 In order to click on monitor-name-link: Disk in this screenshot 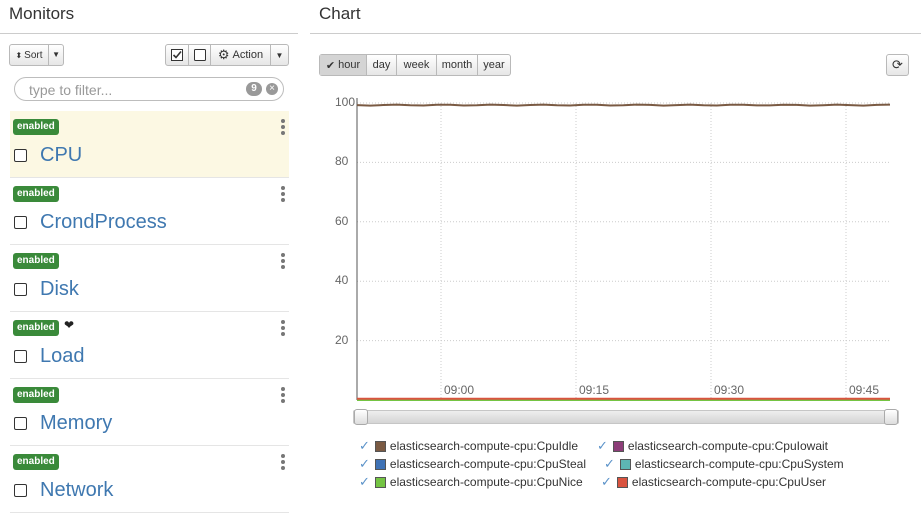, I will do `click(59, 289)`.